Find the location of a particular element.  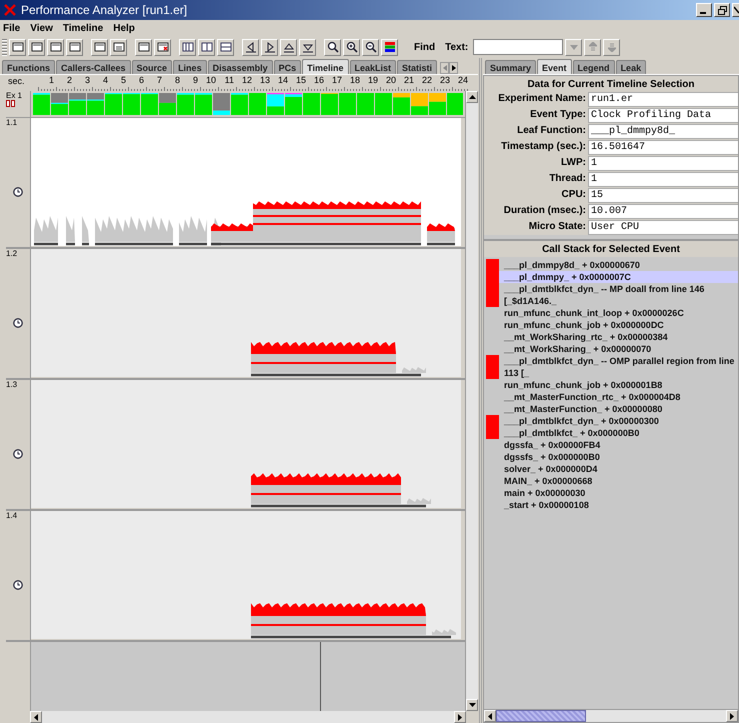

stack-frame: main + 0x00000030 is located at coordinates (618, 493).